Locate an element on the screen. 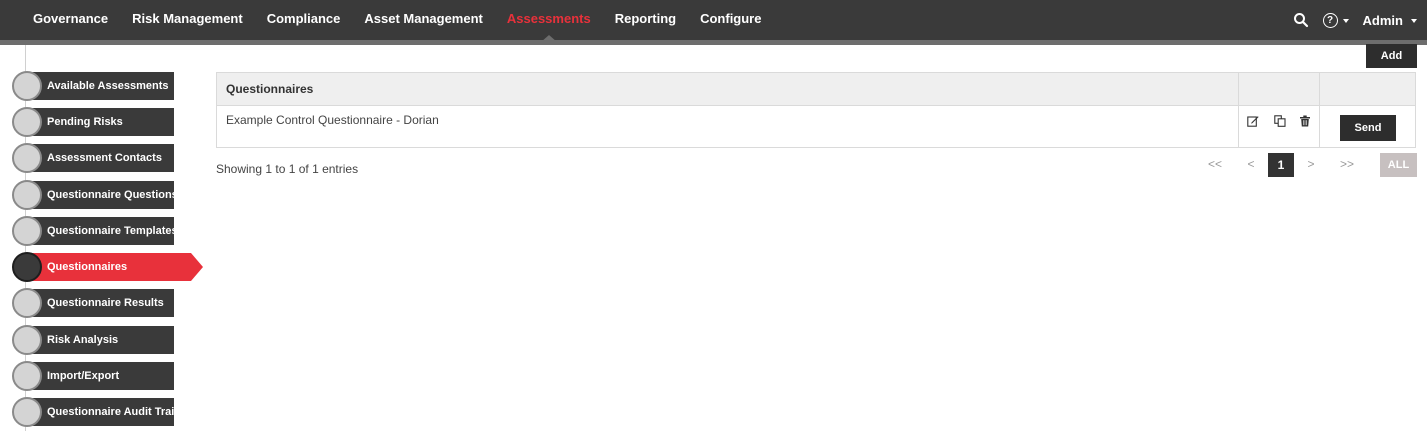 This screenshot has height=431, width=1427. nav-compliance: Compliance is located at coordinates (304, 20).